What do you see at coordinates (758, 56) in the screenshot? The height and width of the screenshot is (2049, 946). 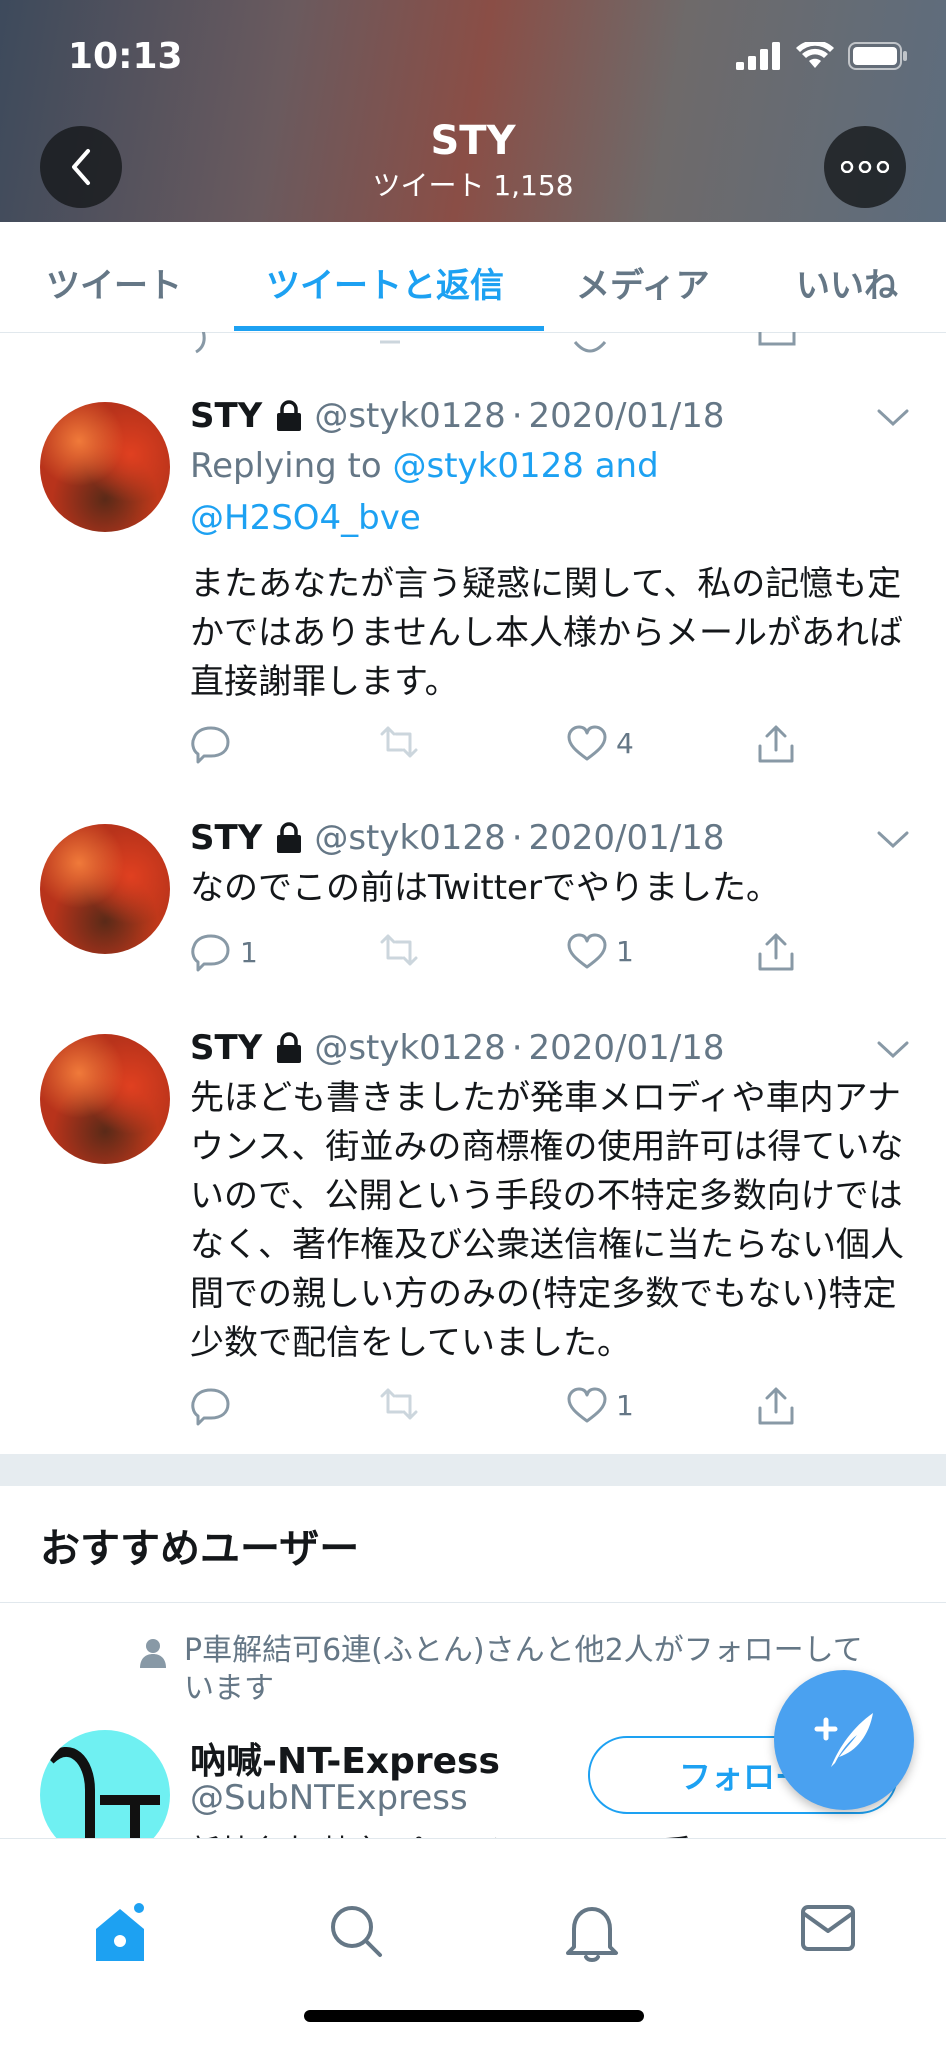 I see `signal-icon` at bounding box center [758, 56].